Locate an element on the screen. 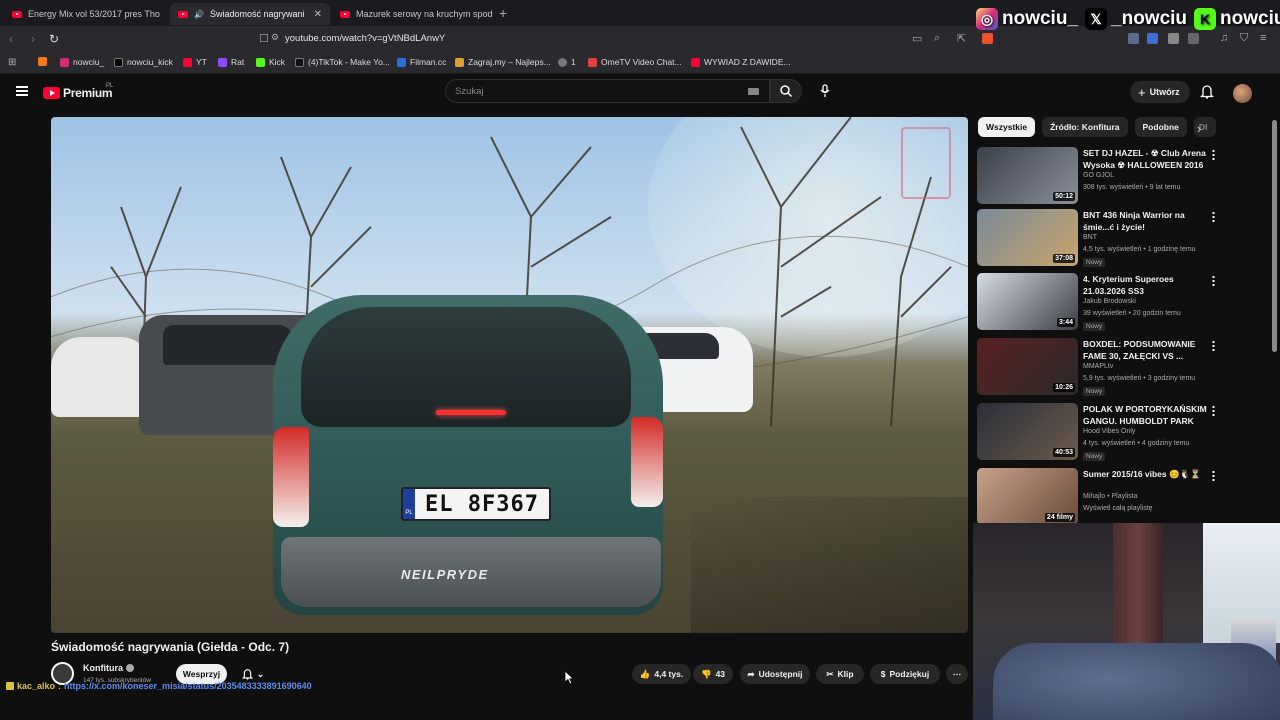 This screenshot has height=720, width=1280. sidebar-scrollbar is located at coordinates (1274, 236).